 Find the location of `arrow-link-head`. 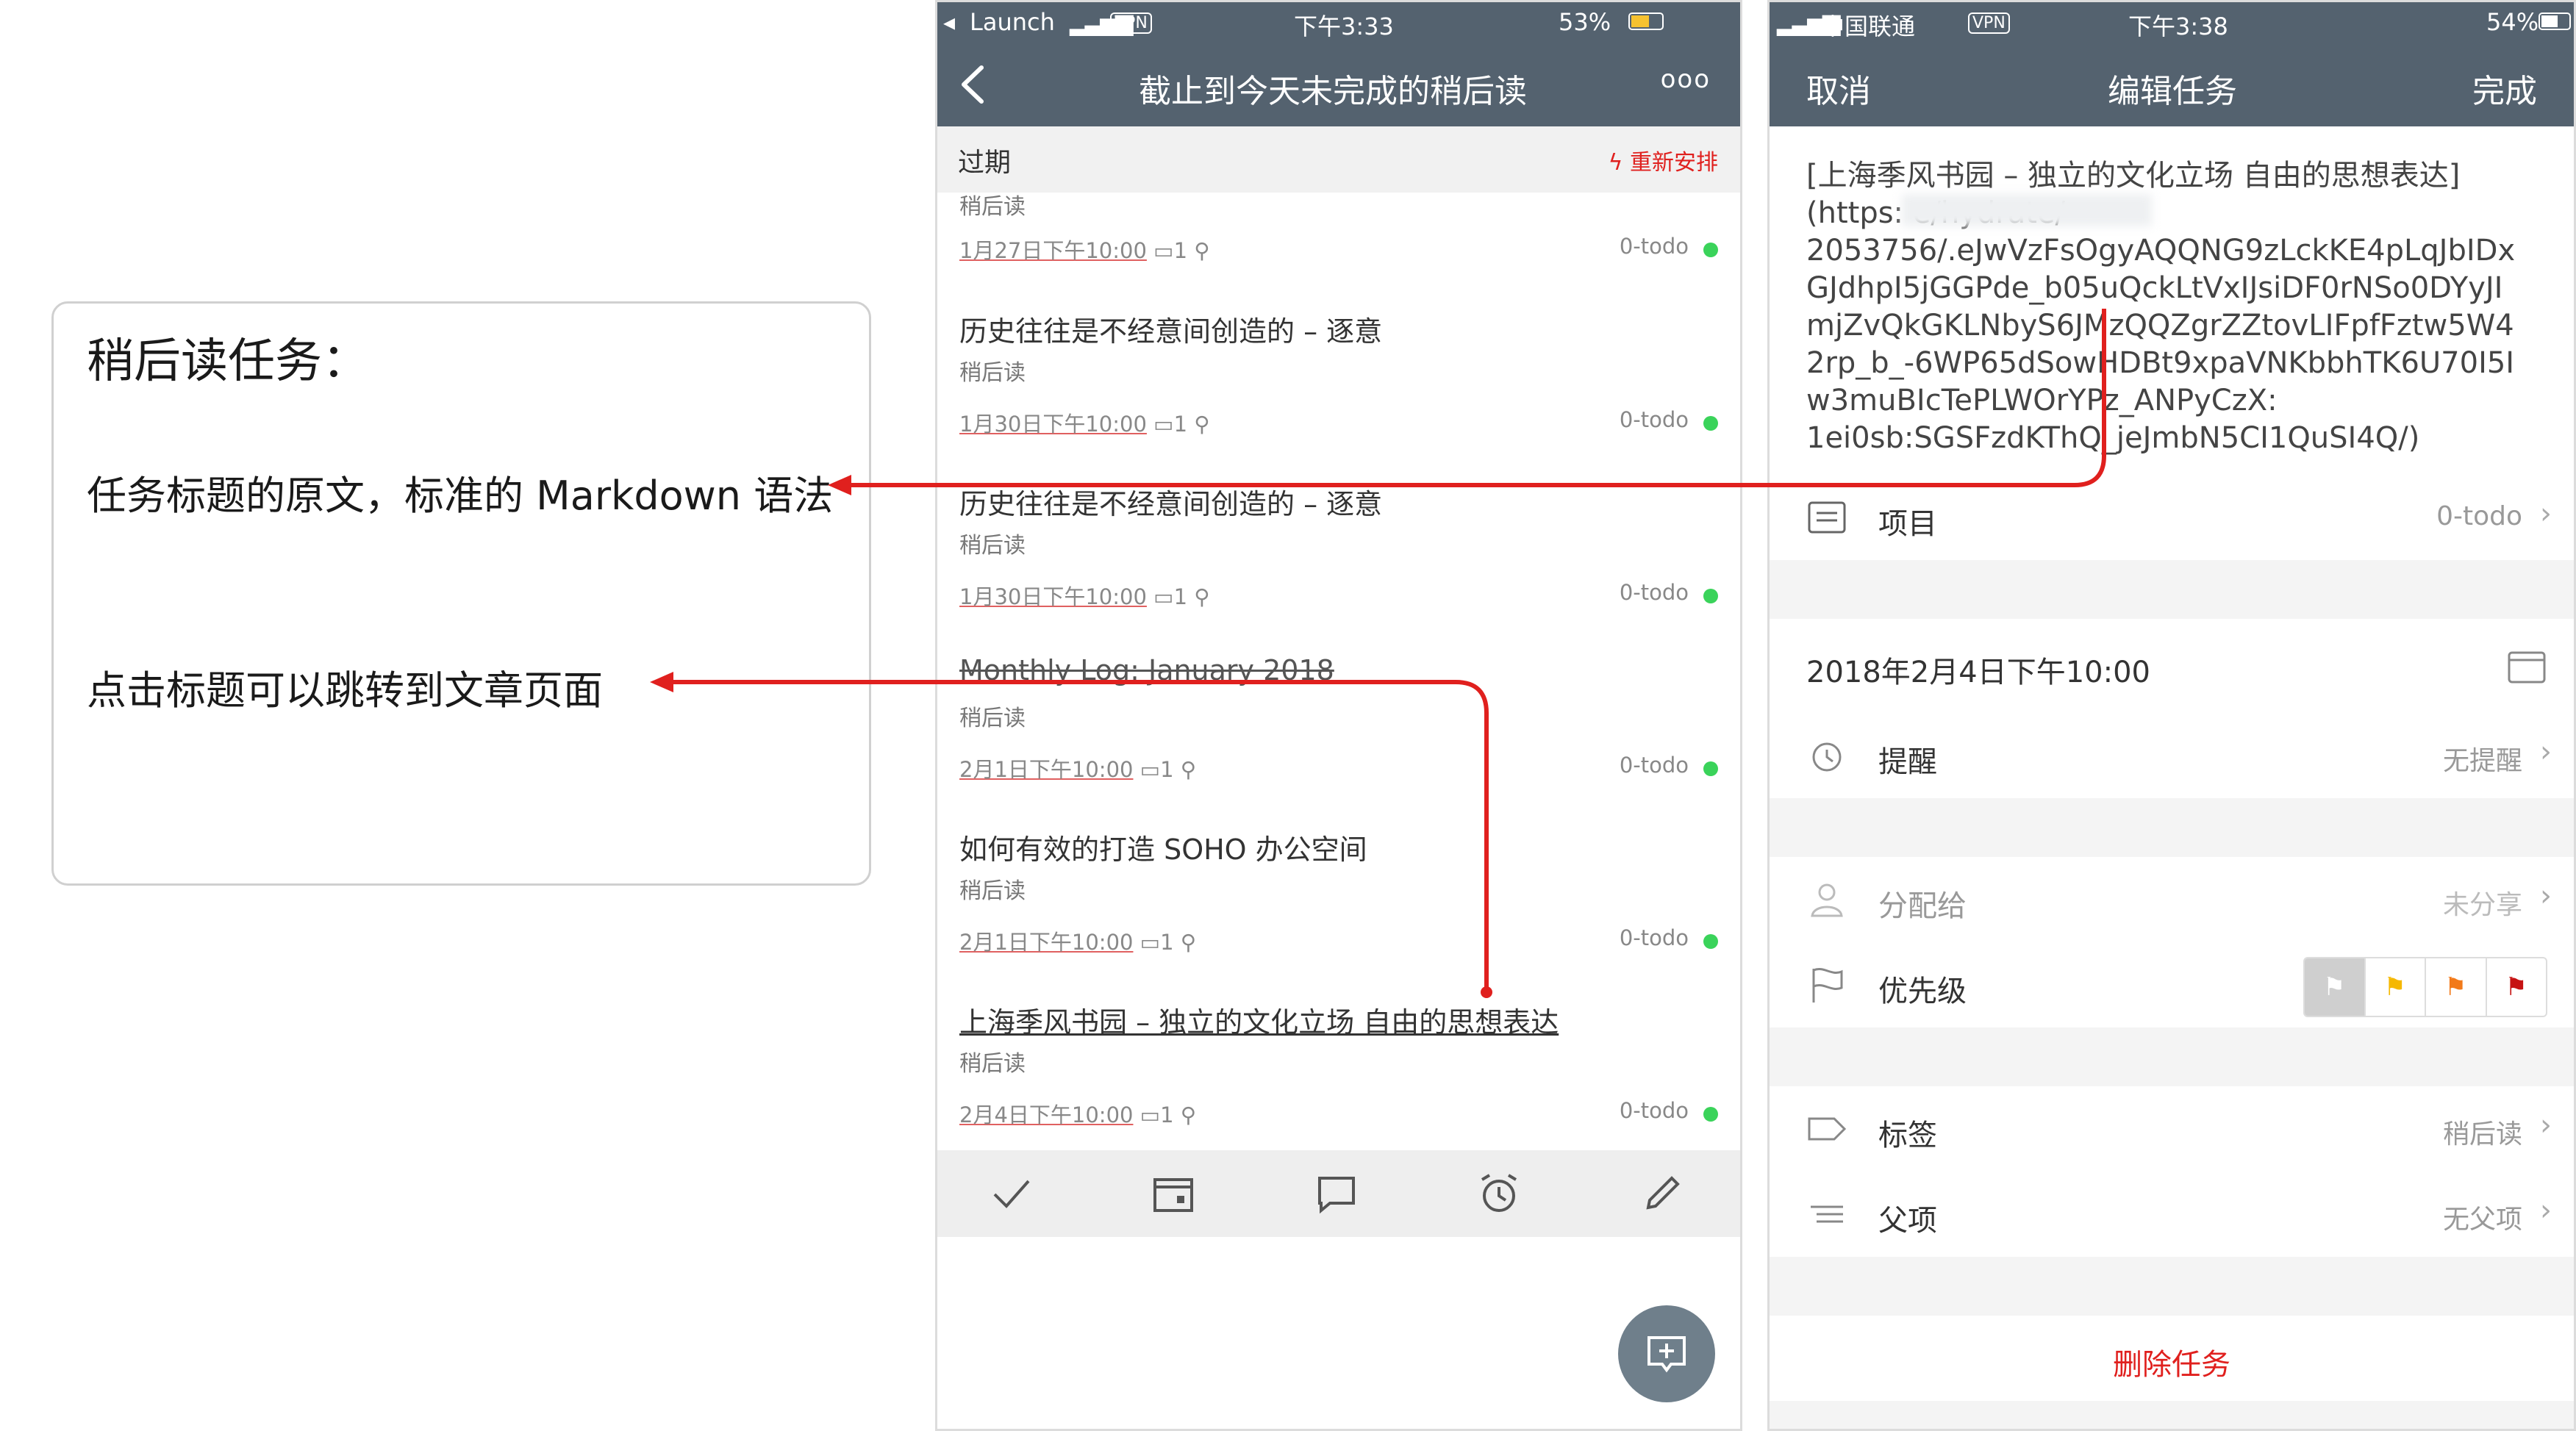

arrow-link-head is located at coordinates (661, 682).